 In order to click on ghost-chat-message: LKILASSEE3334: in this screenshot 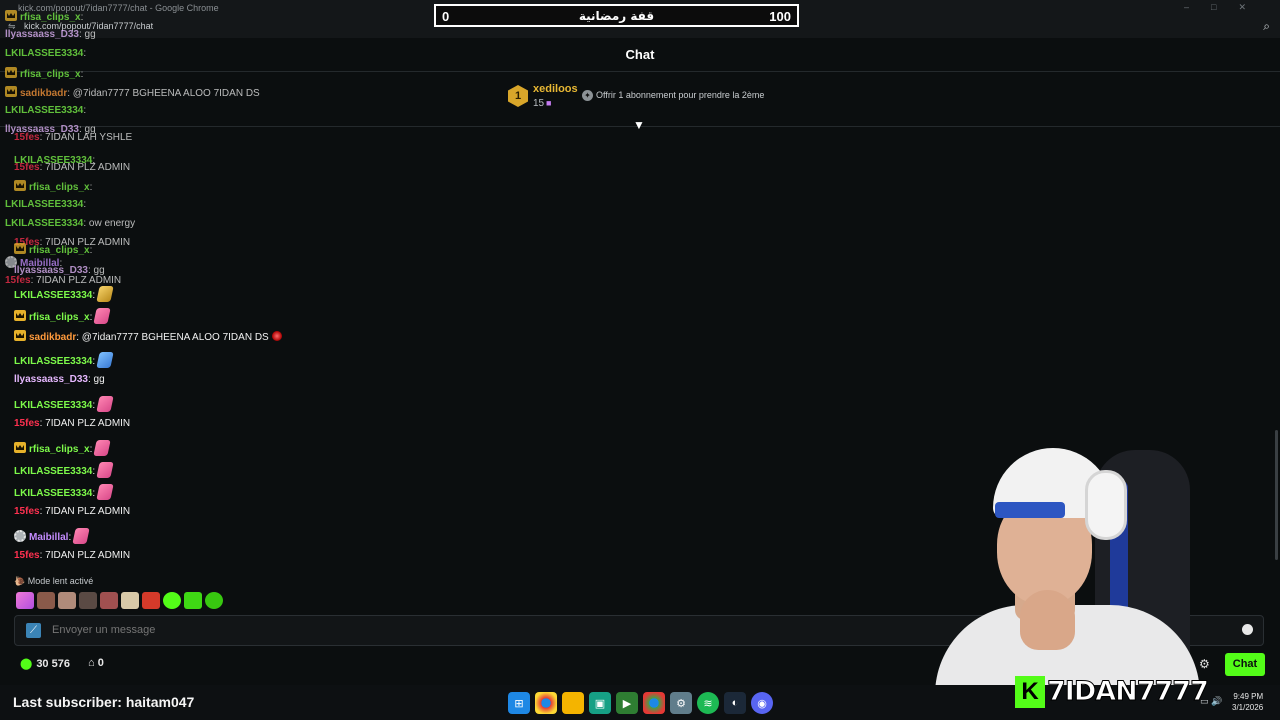, I will do `click(45, 205)`.